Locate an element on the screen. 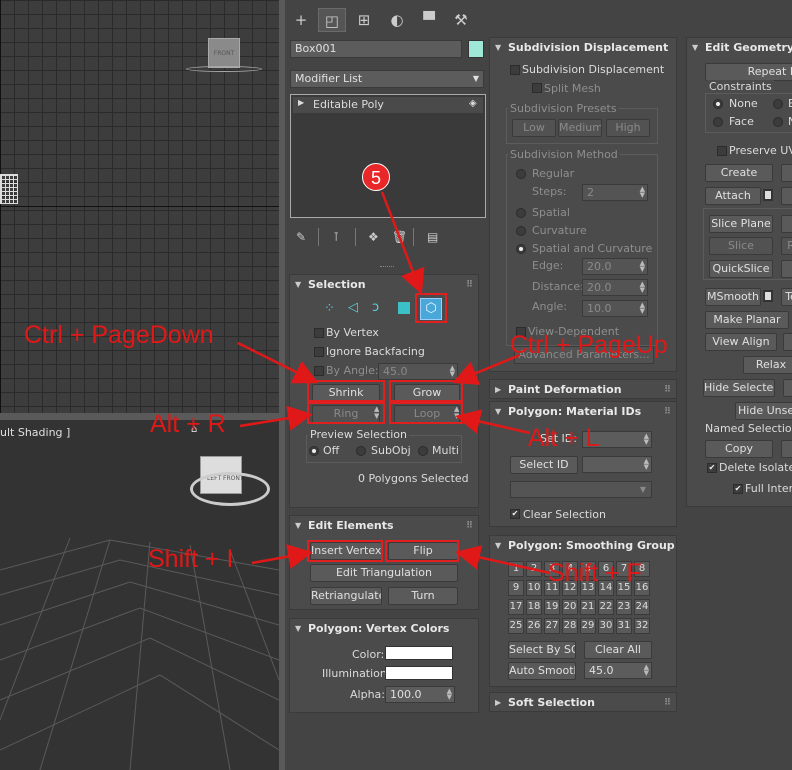 The height and width of the screenshot is (770, 792). annotation-alt-r: Alt + R is located at coordinates (188, 424).